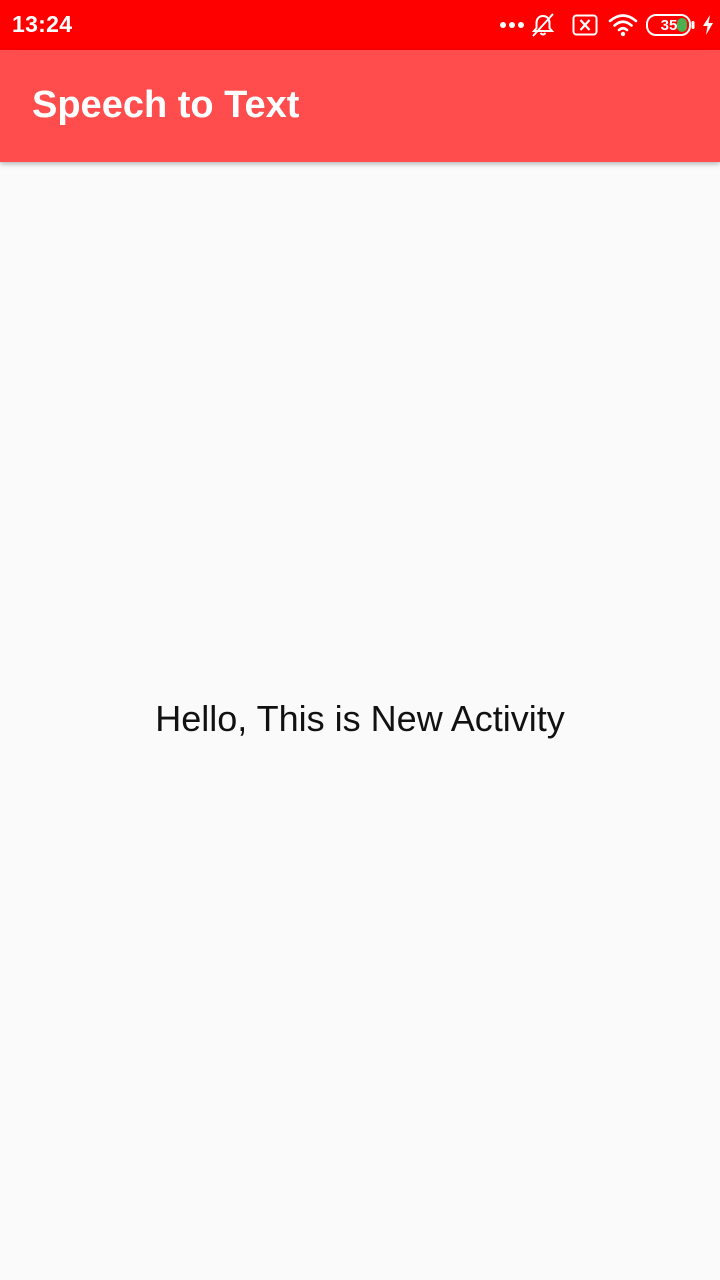  Describe the element at coordinates (360, 25) in the screenshot. I see `status-bar: 13:24 35` at that location.